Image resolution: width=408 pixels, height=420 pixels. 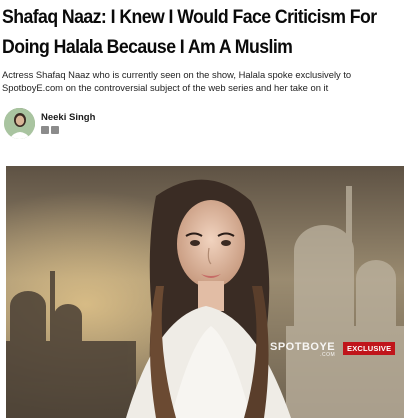 What do you see at coordinates (45, 130) in the screenshot?
I see `mail-icon` at bounding box center [45, 130].